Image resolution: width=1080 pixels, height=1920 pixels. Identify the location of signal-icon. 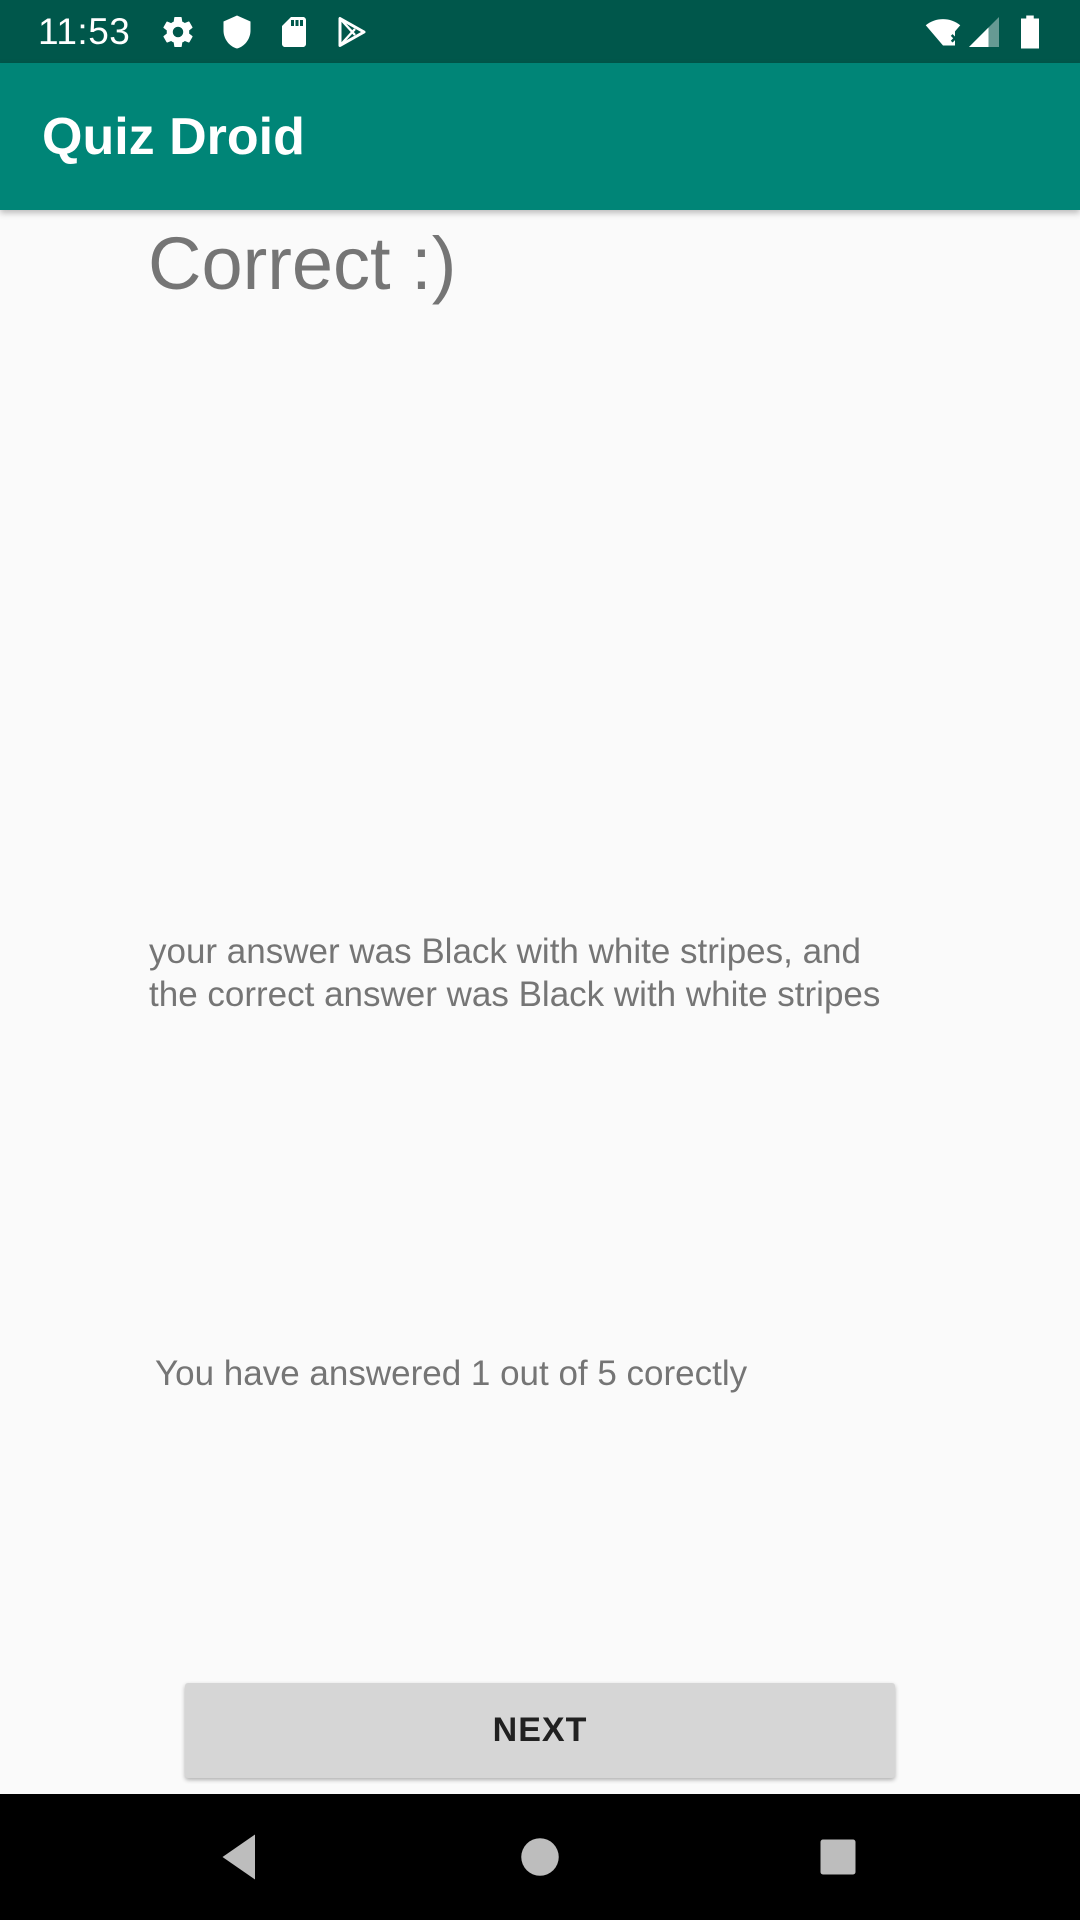
(984, 32).